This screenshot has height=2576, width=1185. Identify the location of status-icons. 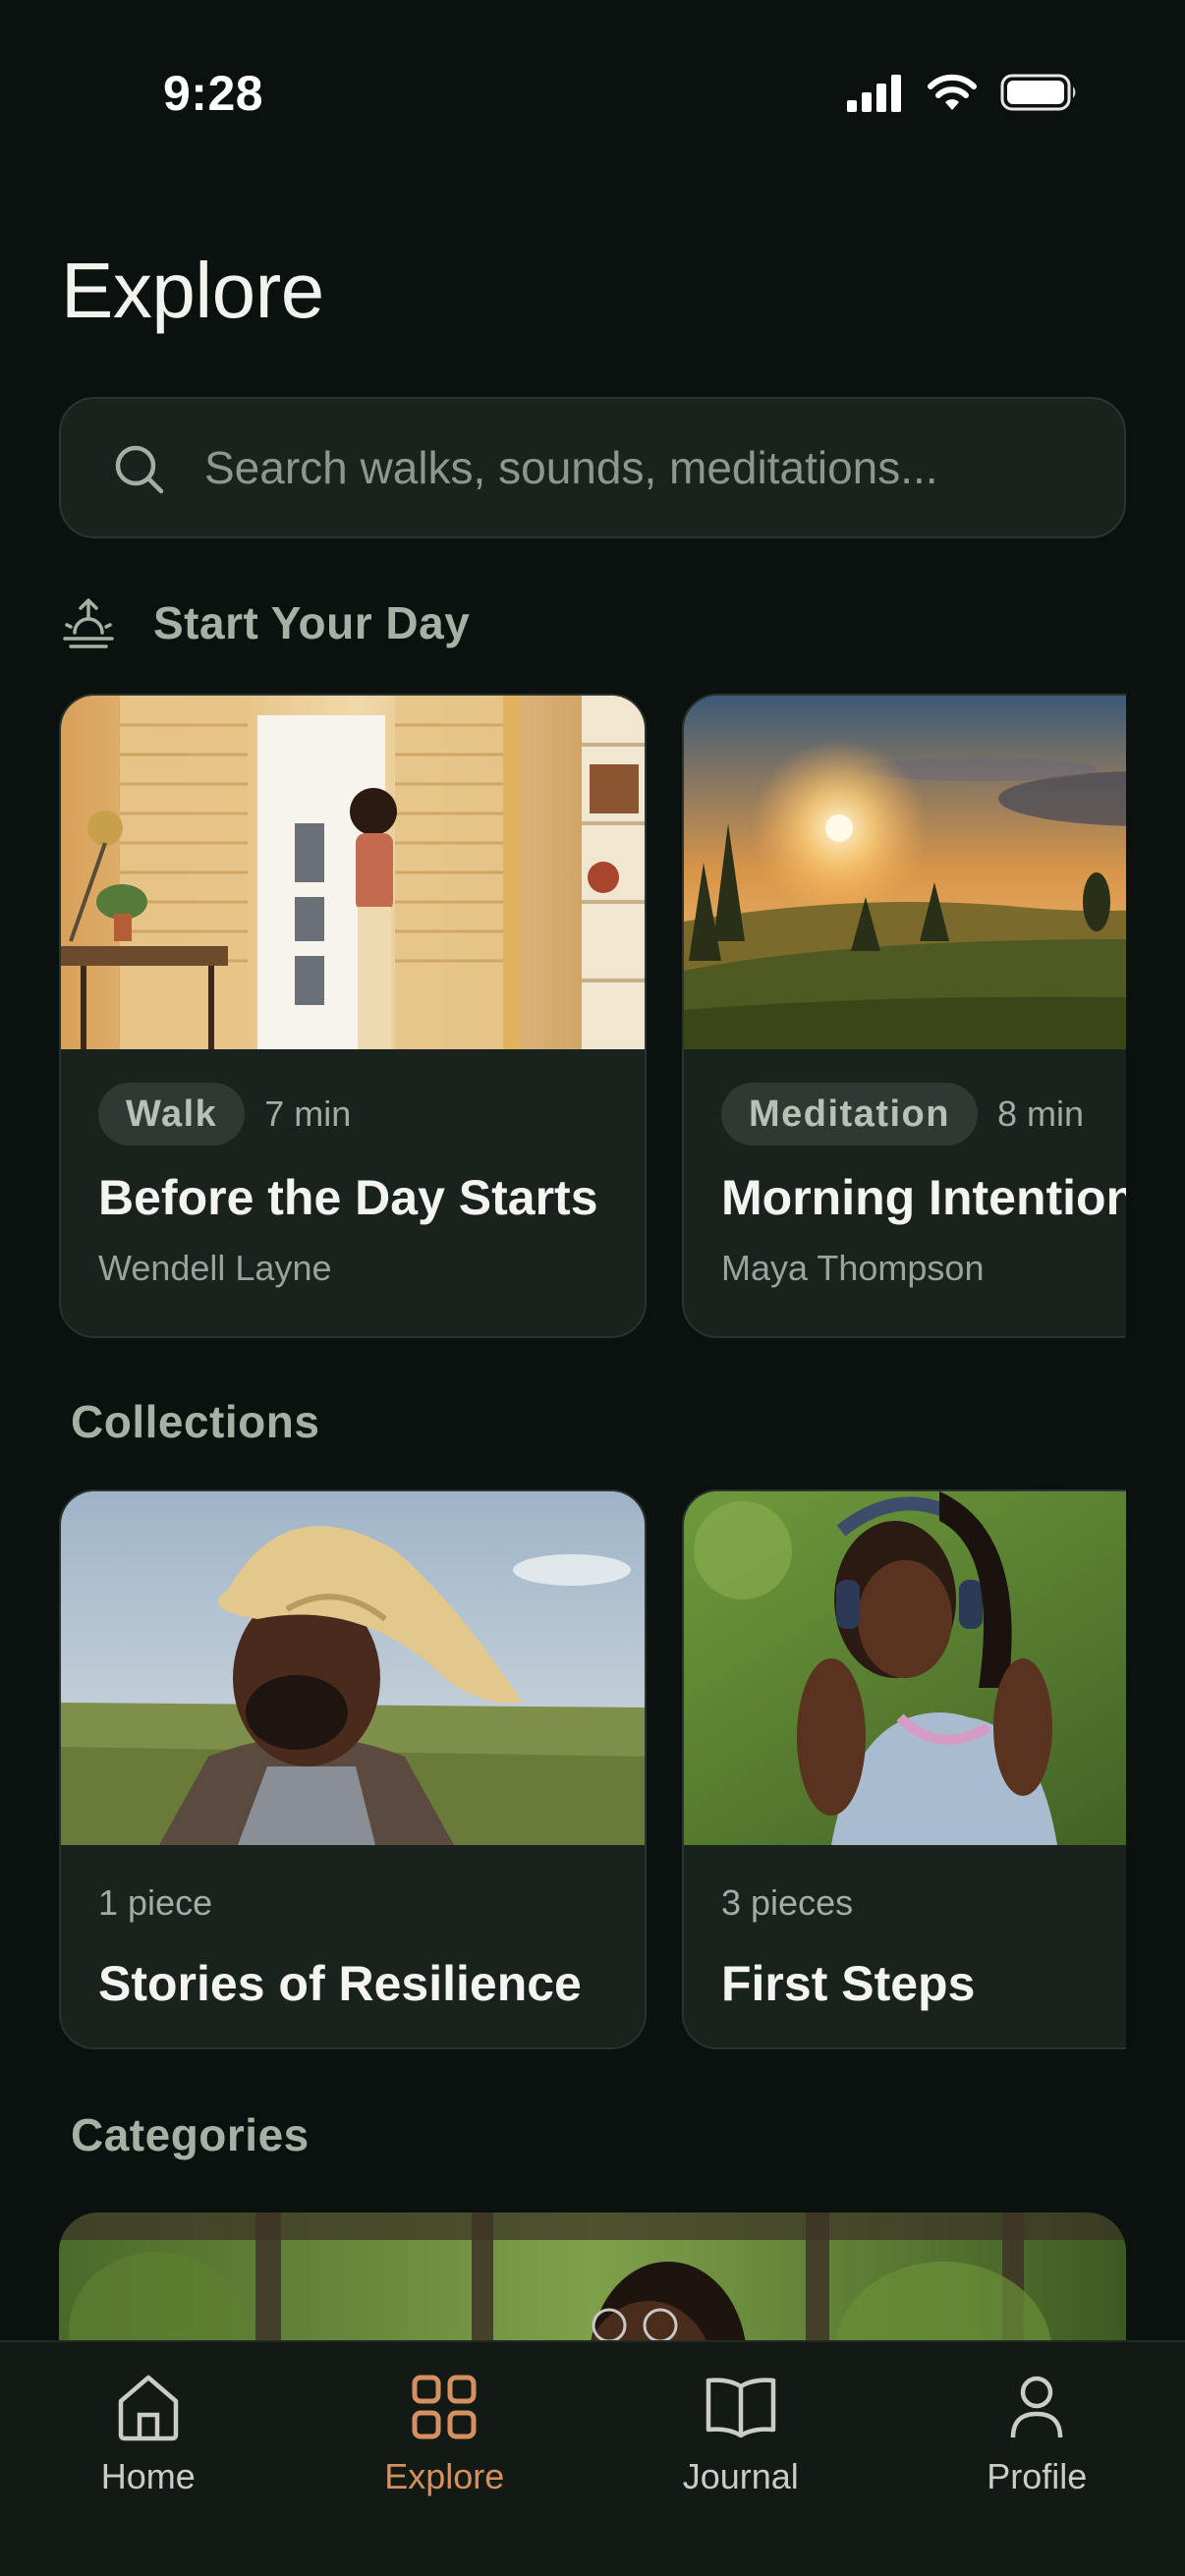
(962, 92).